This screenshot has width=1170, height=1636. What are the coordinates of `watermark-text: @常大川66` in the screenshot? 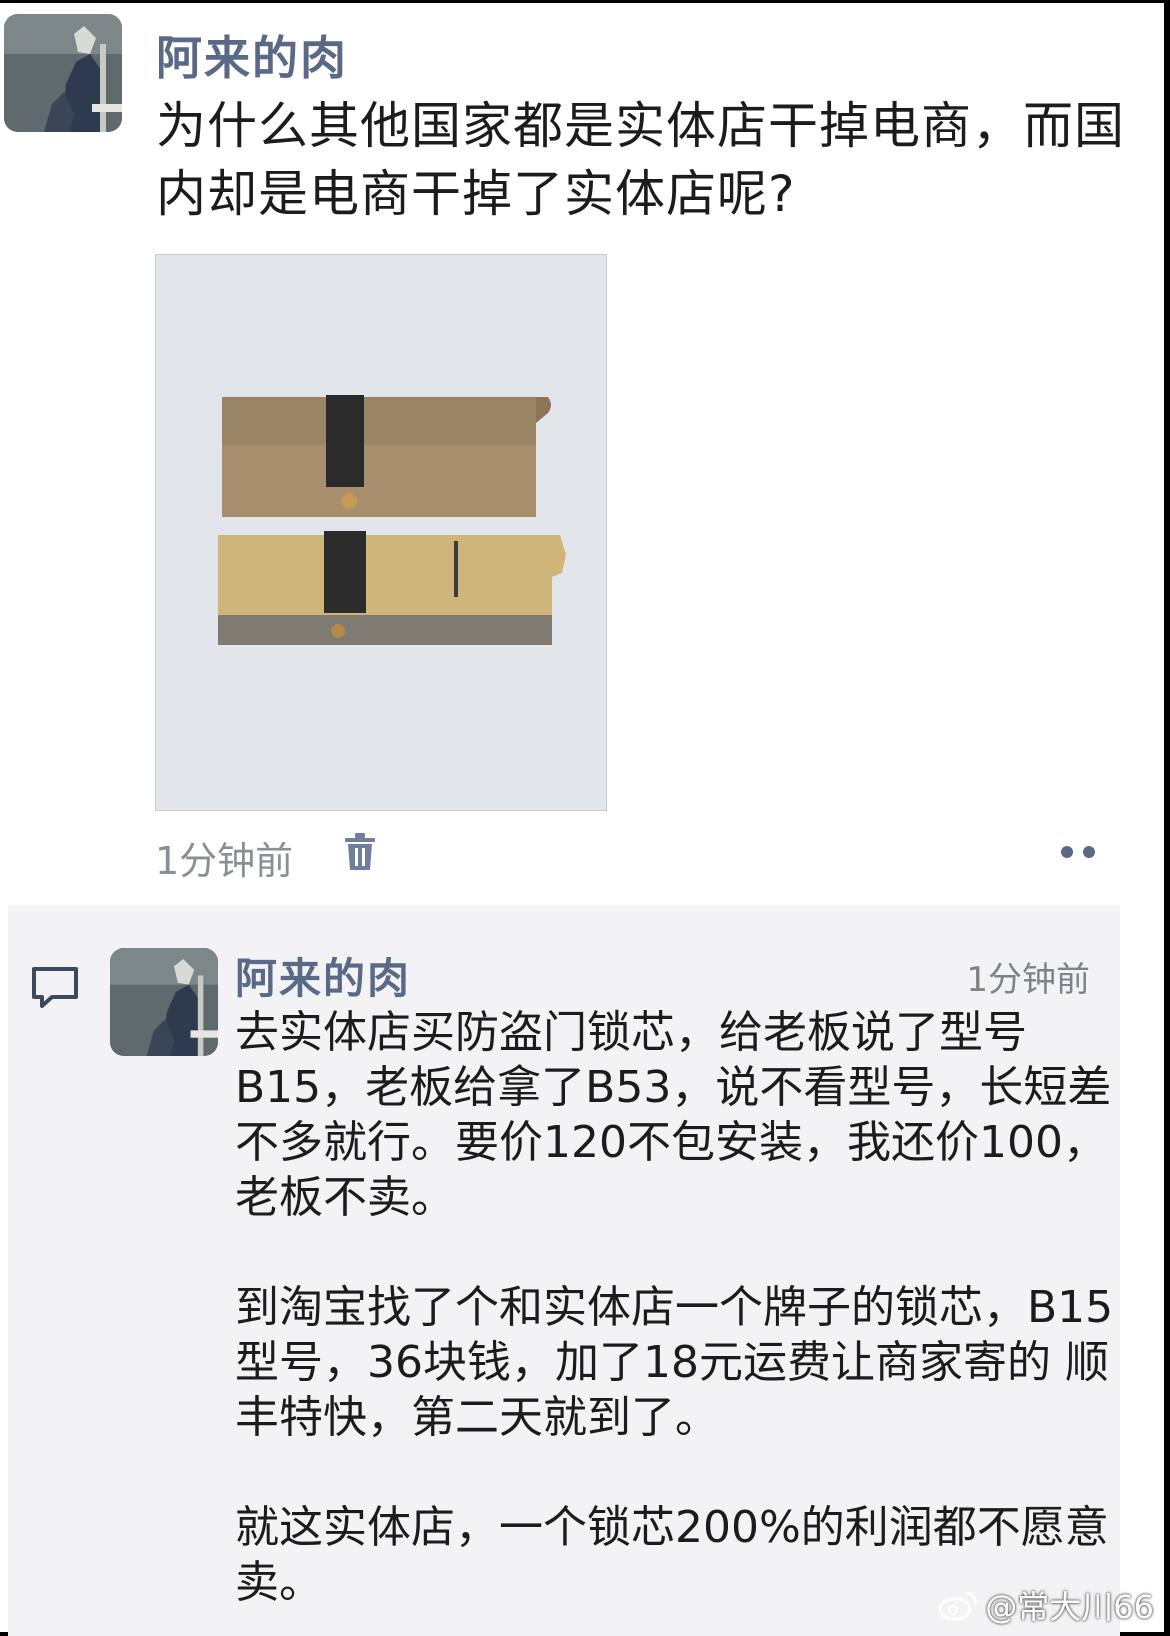 It's located at (1069, 1607).